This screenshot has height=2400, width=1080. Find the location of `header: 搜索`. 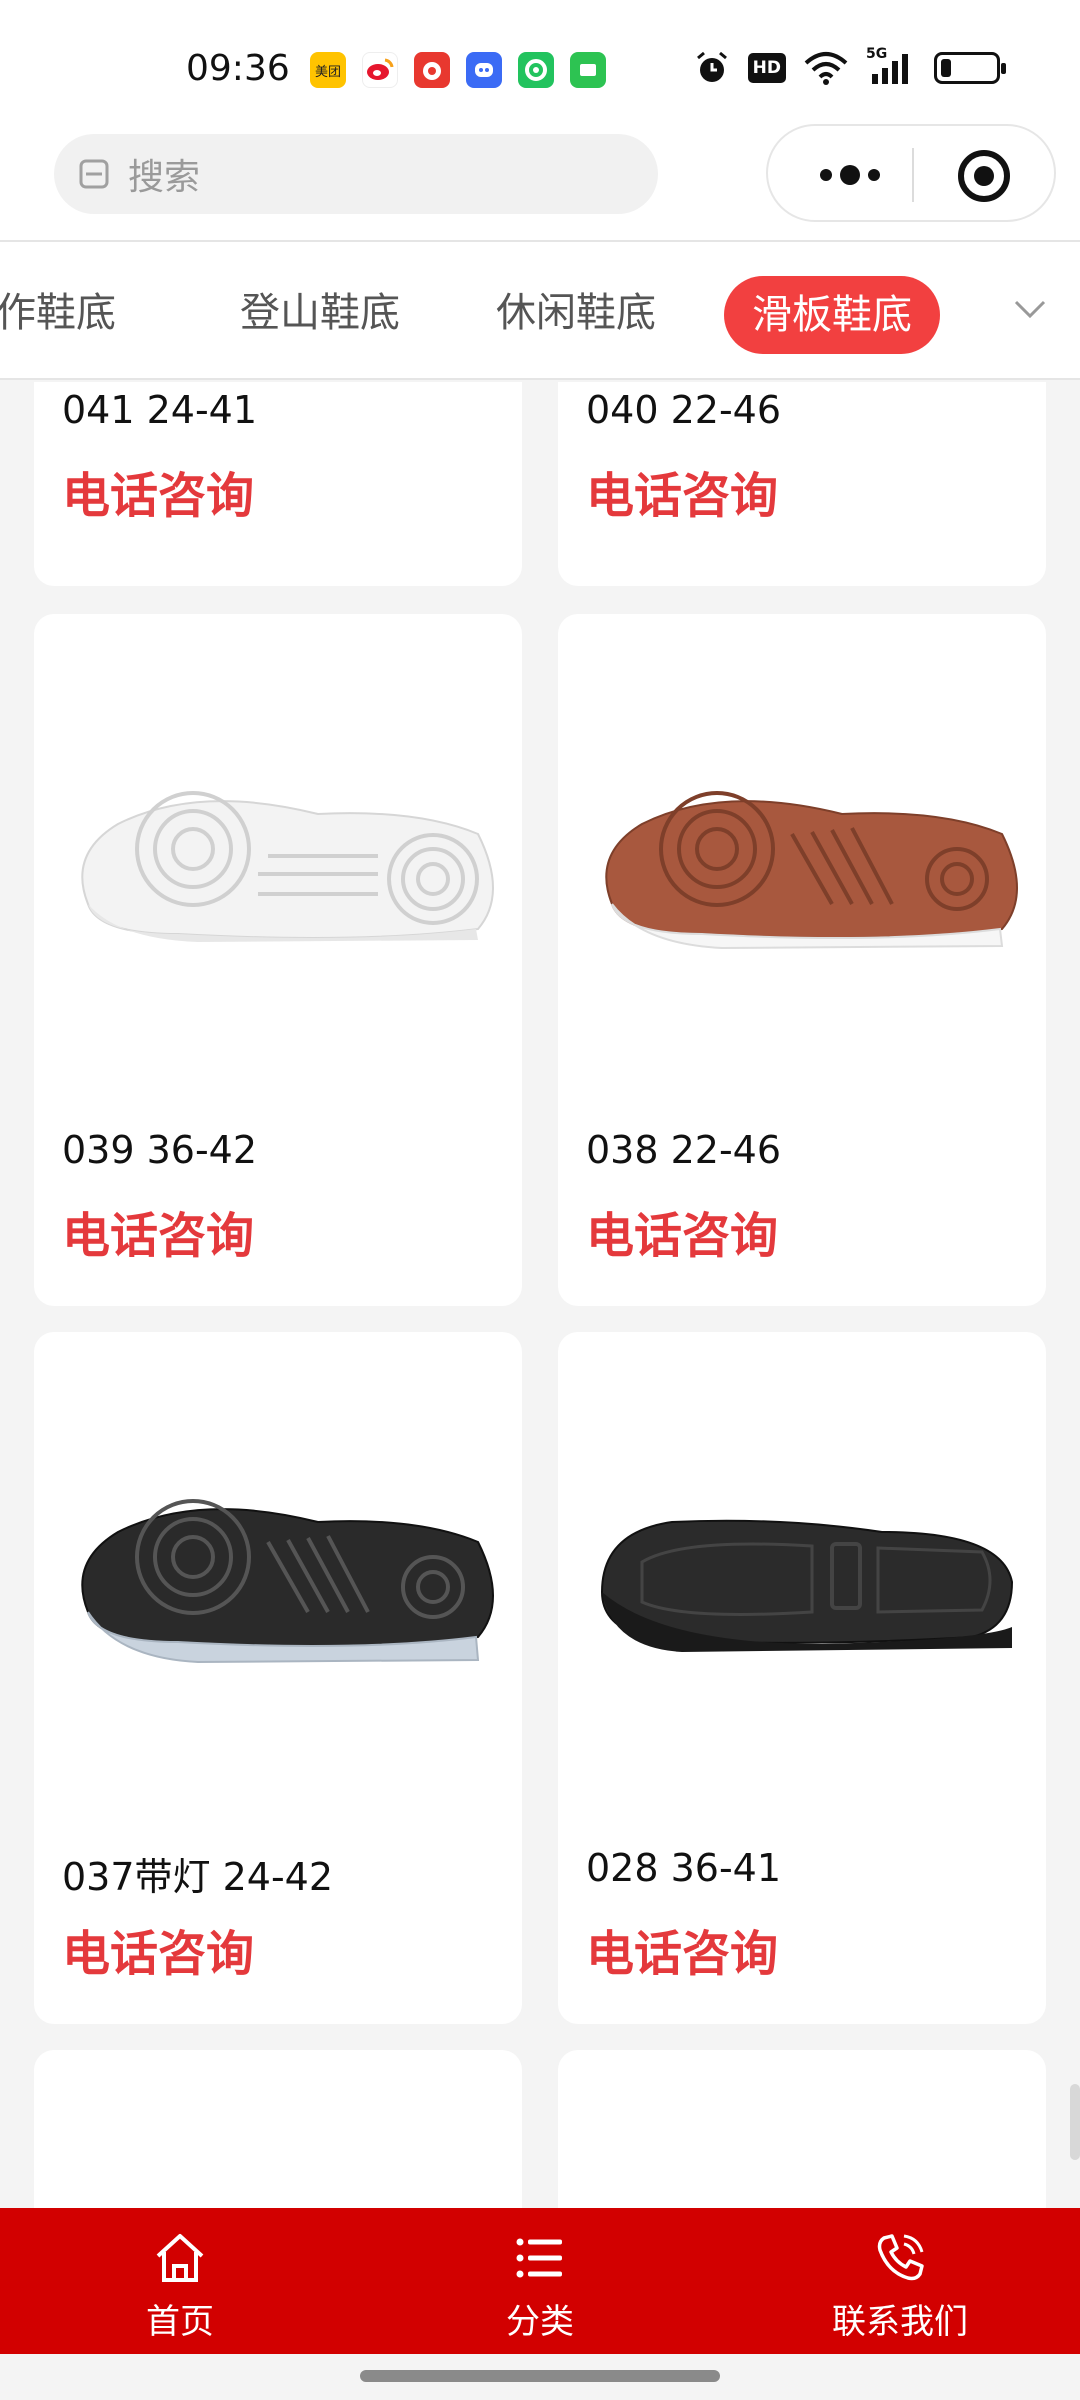

header: 搜索 is located at coordinates (540, 180).